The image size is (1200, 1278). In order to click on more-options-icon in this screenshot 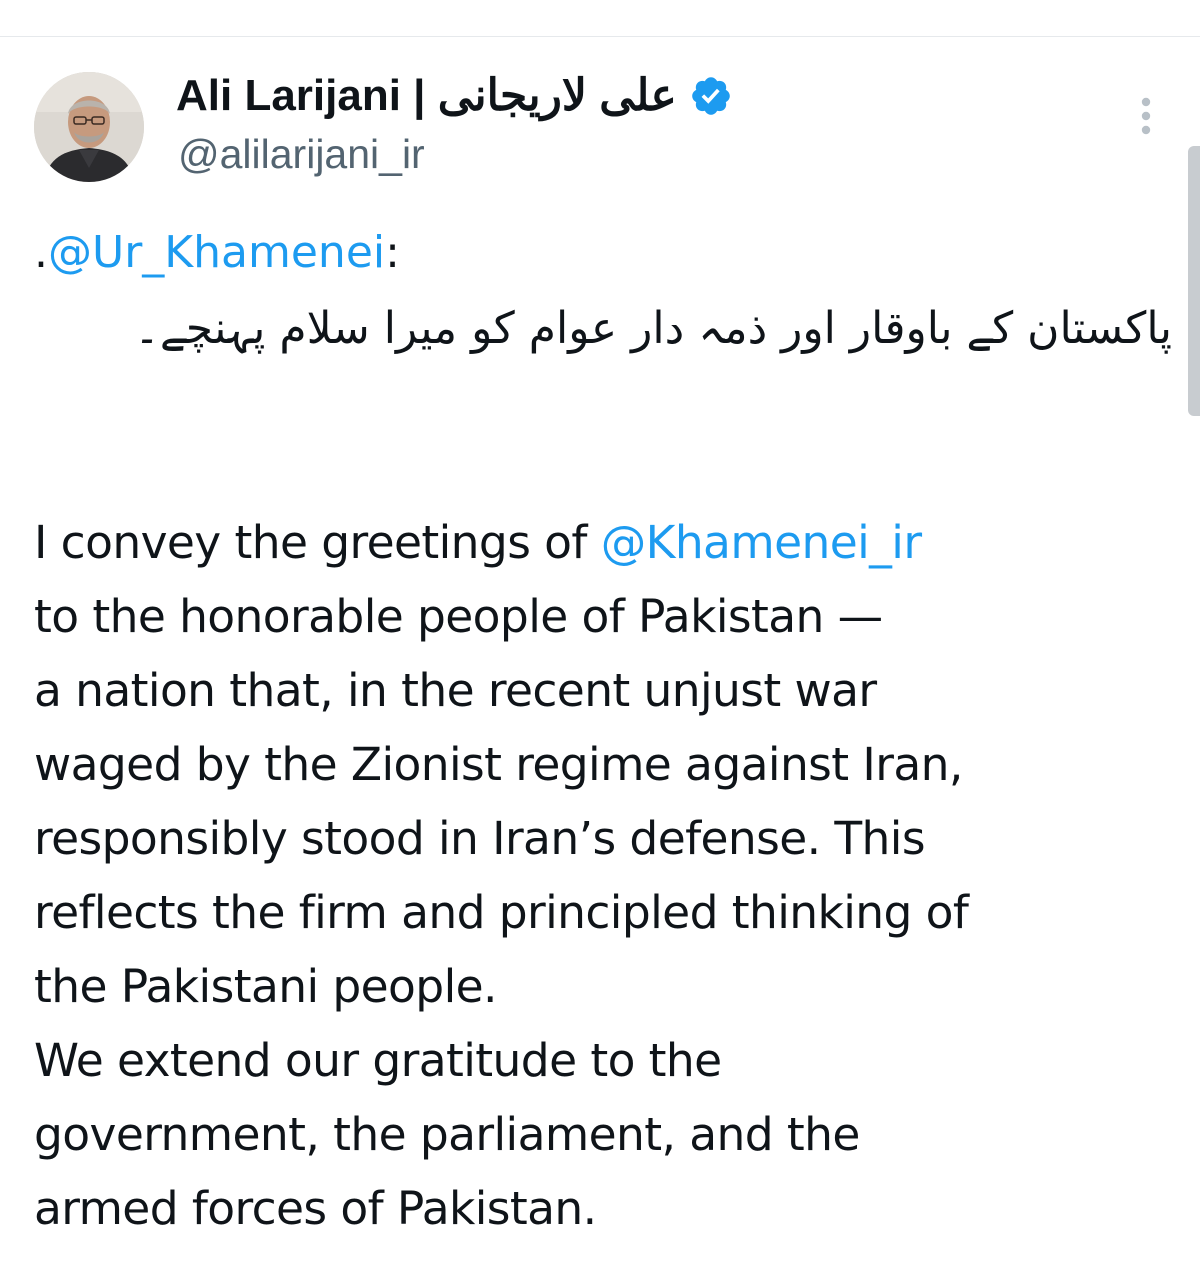, I will do `click(1146, 116)`.